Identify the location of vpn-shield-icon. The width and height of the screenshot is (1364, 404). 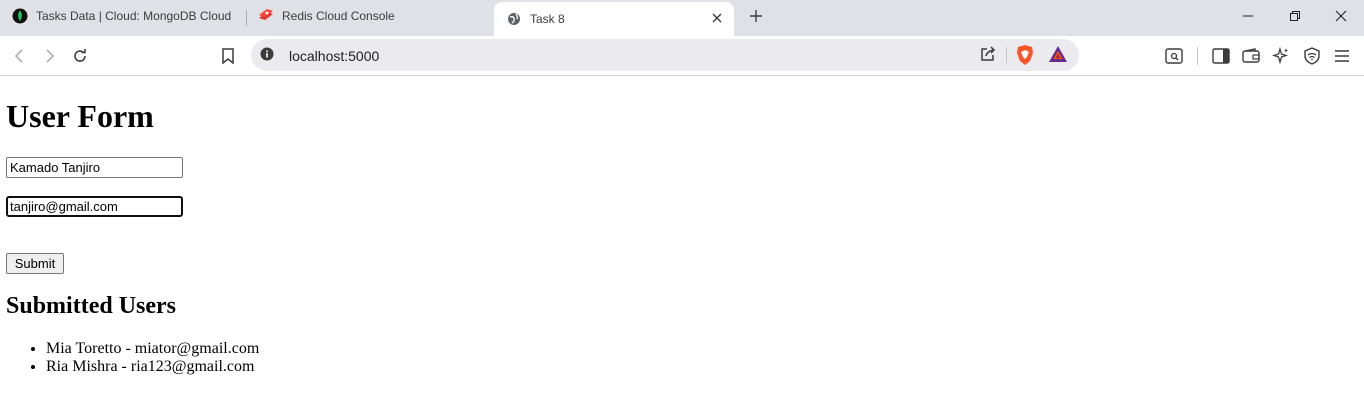
(1312, 56).